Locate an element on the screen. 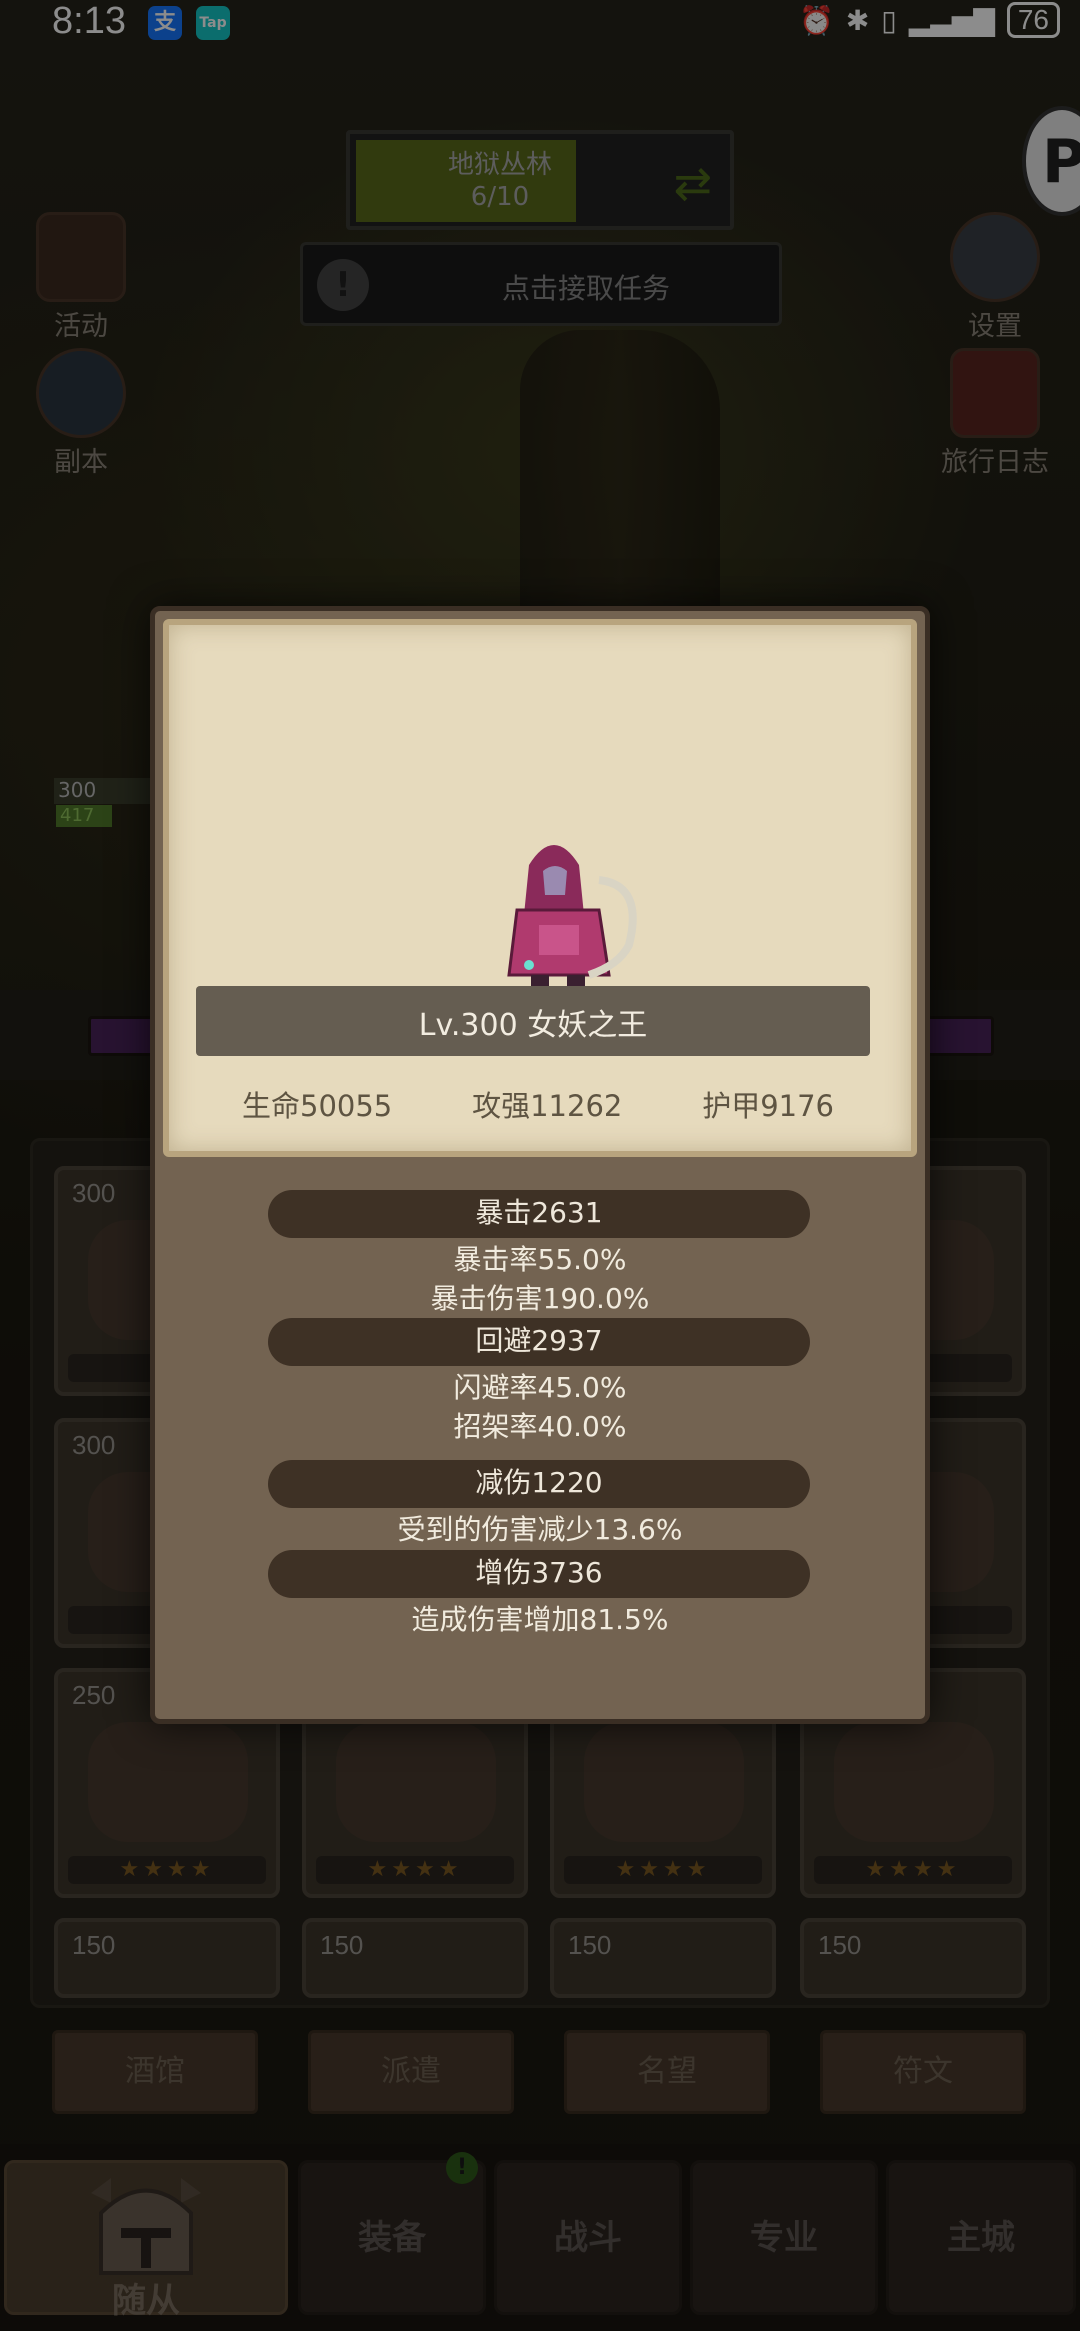 The width and height of the screenshot is (1080, 2331). stat-crit-damage: 暴击伤害190.0% is located at coordinates (540, 1298).